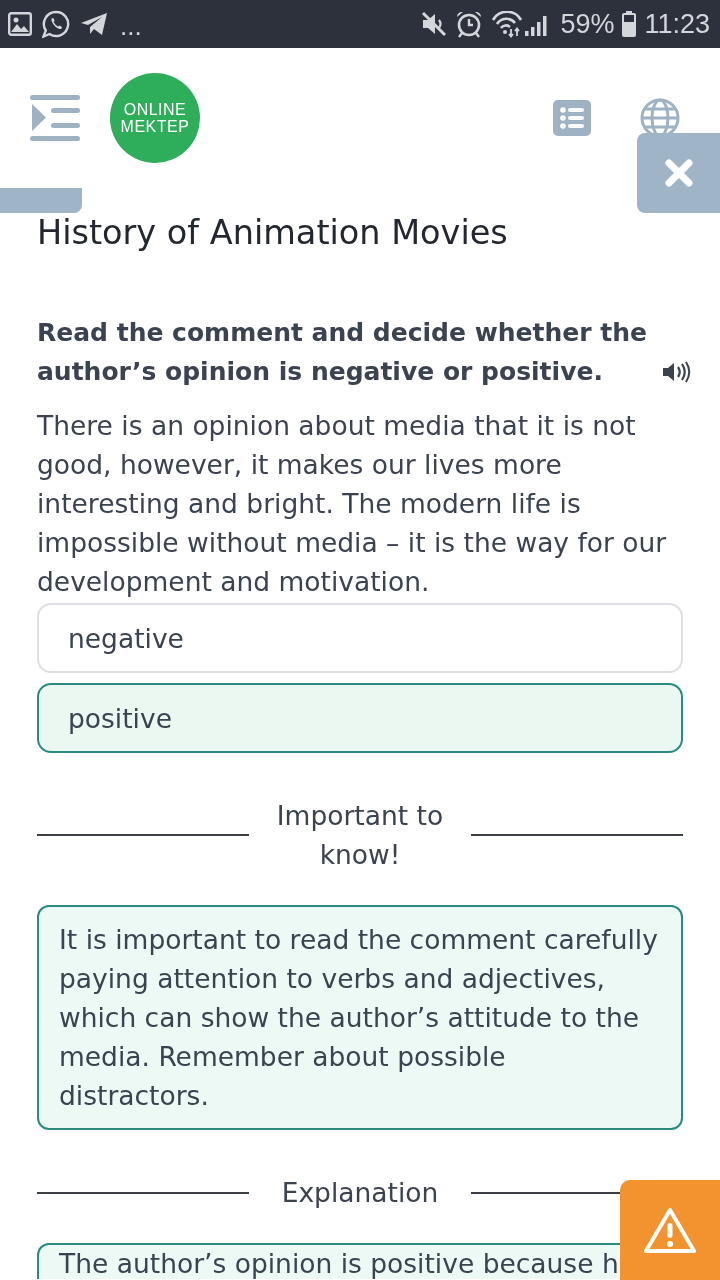 Image resolution: width=720 pixels, height=1280 pixels. What do you see at coordinates (94, 24) in the screenshot?
I see `paper-plane-icon` at bounding box center [94, 24].